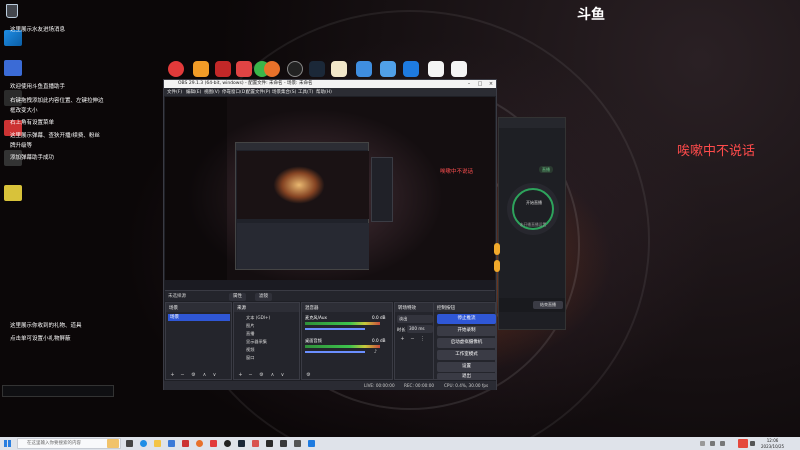 Image resolution: width=800 pixels, height=450 pixels. I want to click on recycle-bin-icon, so click(12, 11).